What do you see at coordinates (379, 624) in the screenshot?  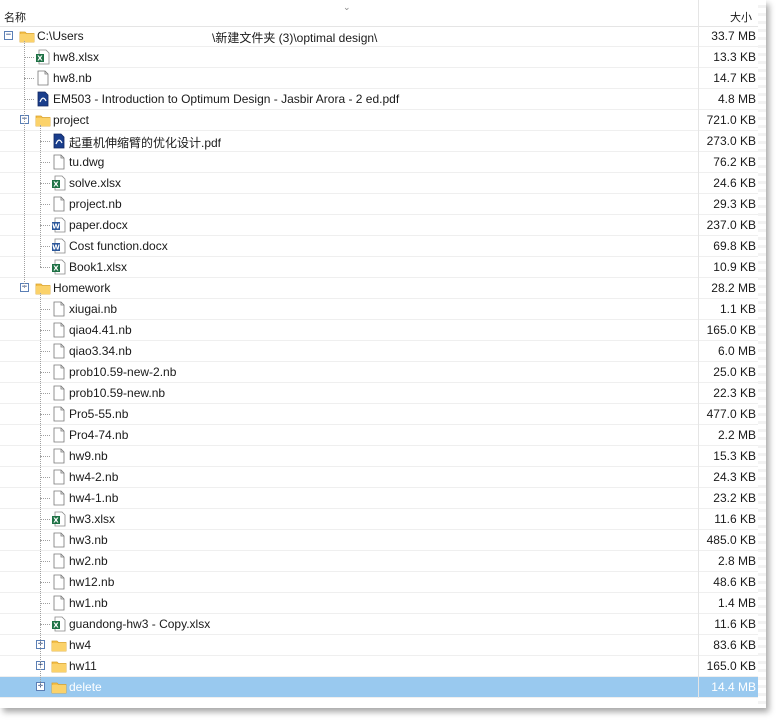 I see `tree-file-row: Xguandong-hw3 - Copy.xlsx 11.6 KB` at bounding box center [379, 624].